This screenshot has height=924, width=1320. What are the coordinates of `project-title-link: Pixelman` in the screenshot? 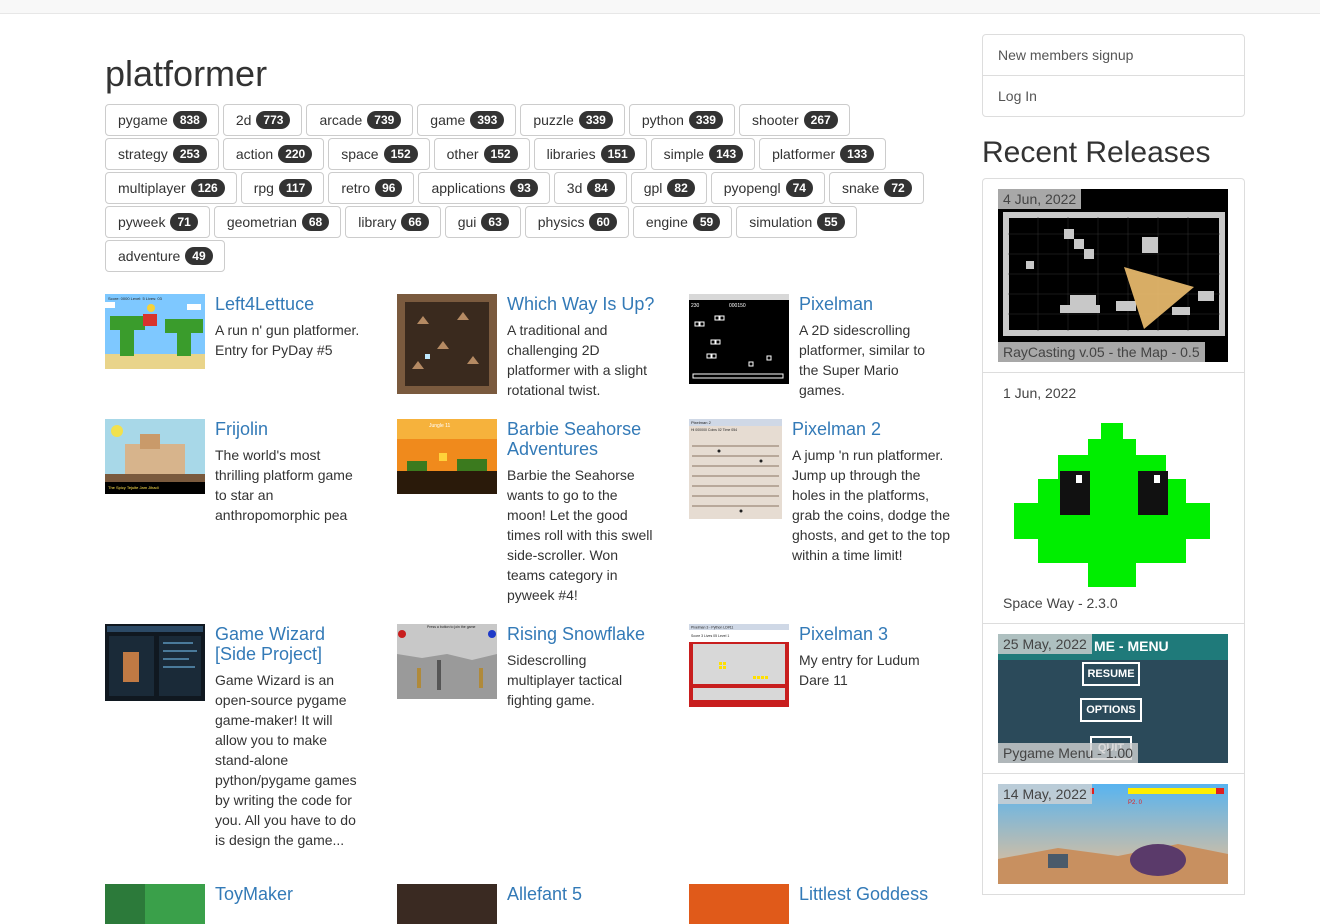 It's located at (873, 304).